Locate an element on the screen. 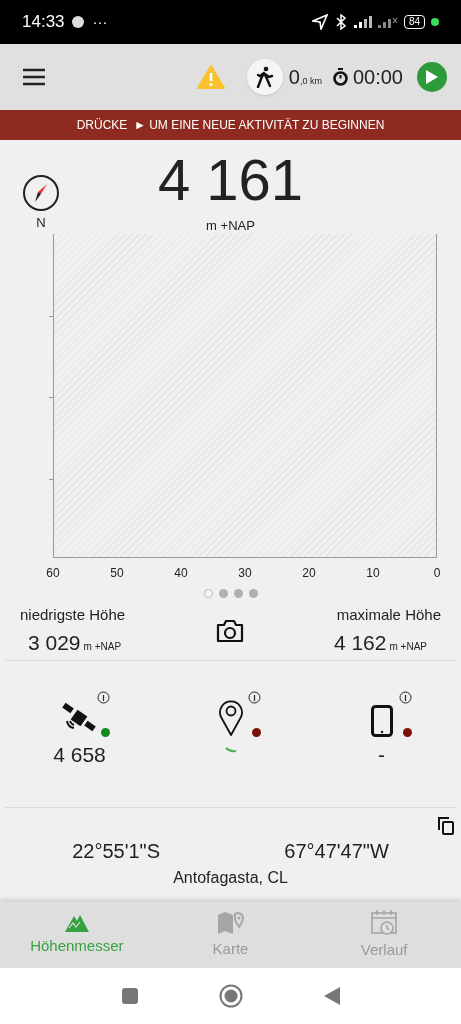 The height and width of the screenshot is (1024, 461). sensor-reading: 4 658 is located at coordinates (79, 755).